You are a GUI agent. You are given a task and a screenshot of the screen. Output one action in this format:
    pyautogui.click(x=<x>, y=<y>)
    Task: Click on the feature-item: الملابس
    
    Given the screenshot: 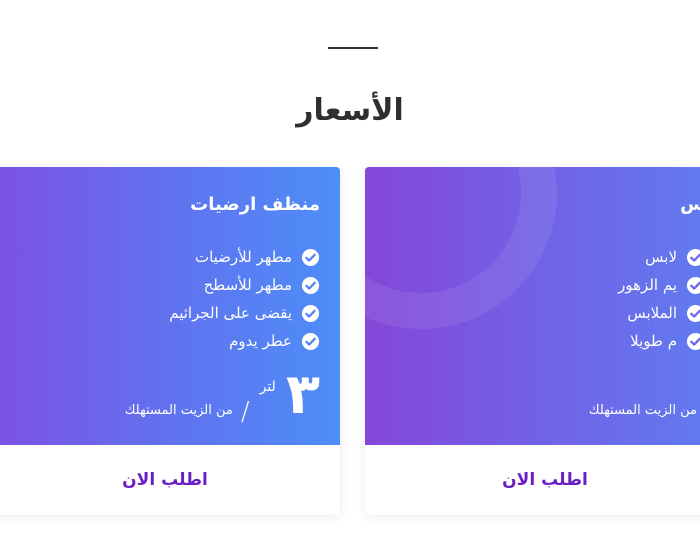 What is the action you would take?
    pyautogui.click(x=659, y=313)
    